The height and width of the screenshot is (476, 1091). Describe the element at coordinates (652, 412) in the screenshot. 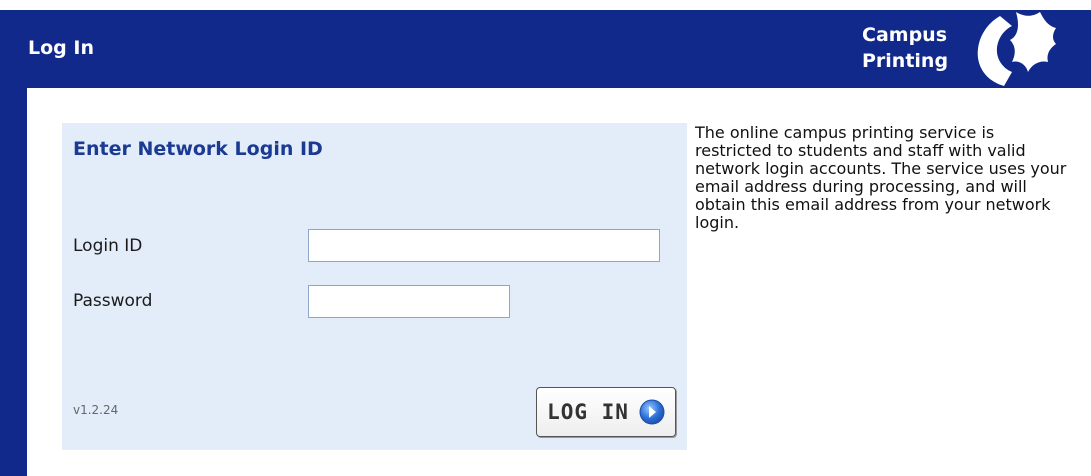

I see `arrow-right-circle-icon` at that location.